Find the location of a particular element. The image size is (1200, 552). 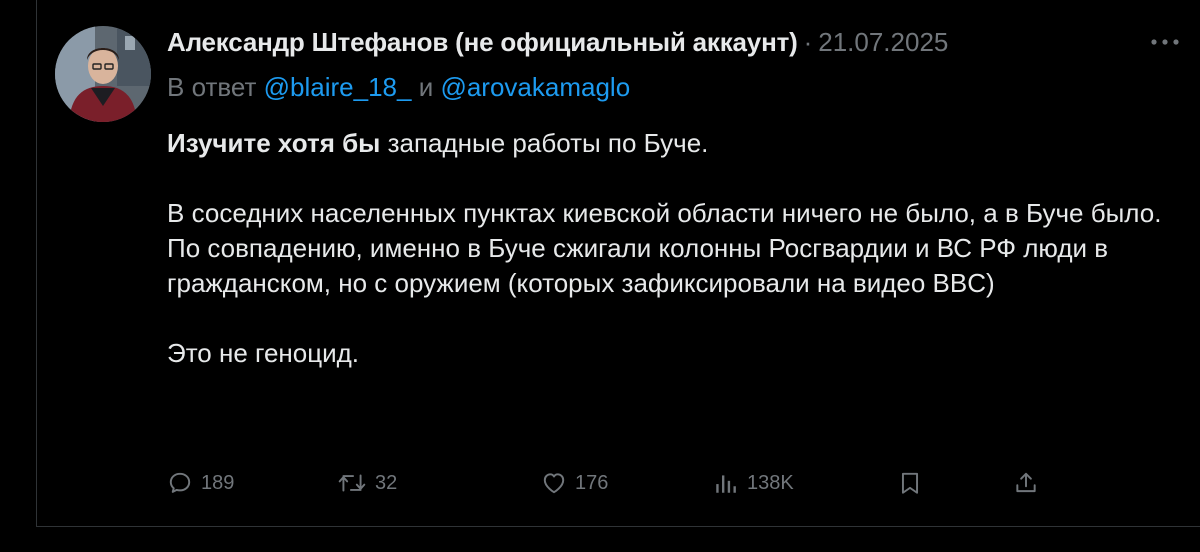

tweet-paragraph: Изучите хотя бы западные работы по Буче. is located at coordinates (672, 143).